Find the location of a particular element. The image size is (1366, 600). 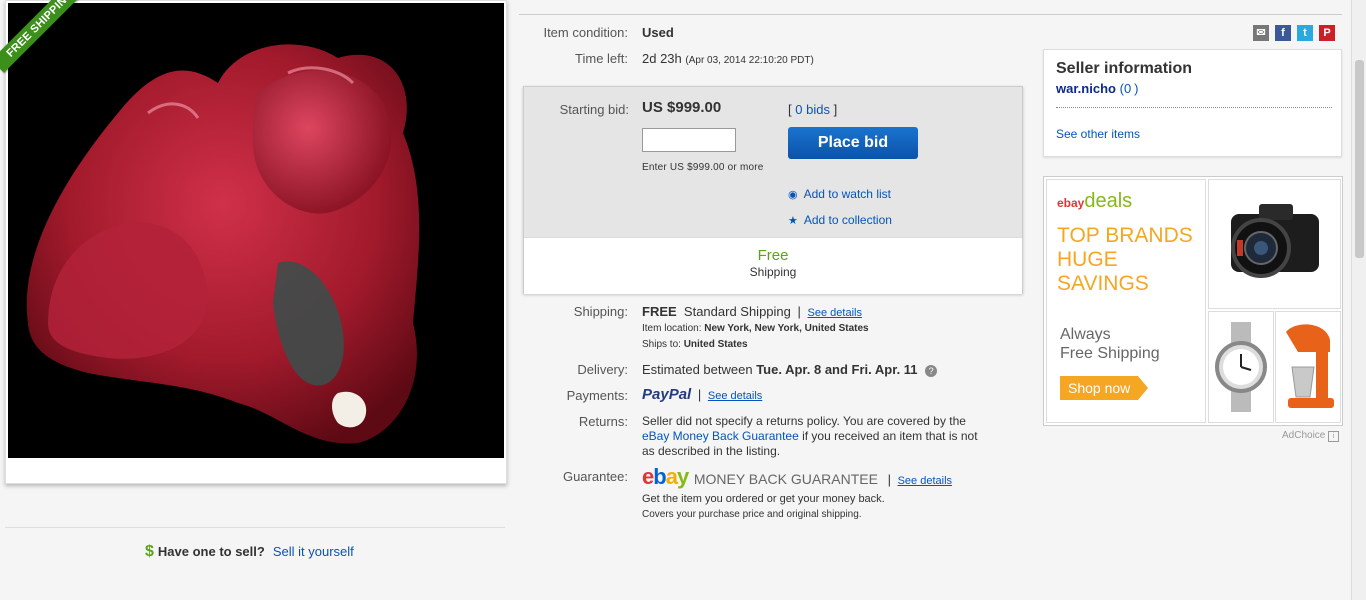

time-left-value: 2d 23h (Apr 03, 2014 22:10:20 PDT) is located at coordinates (728, 58).